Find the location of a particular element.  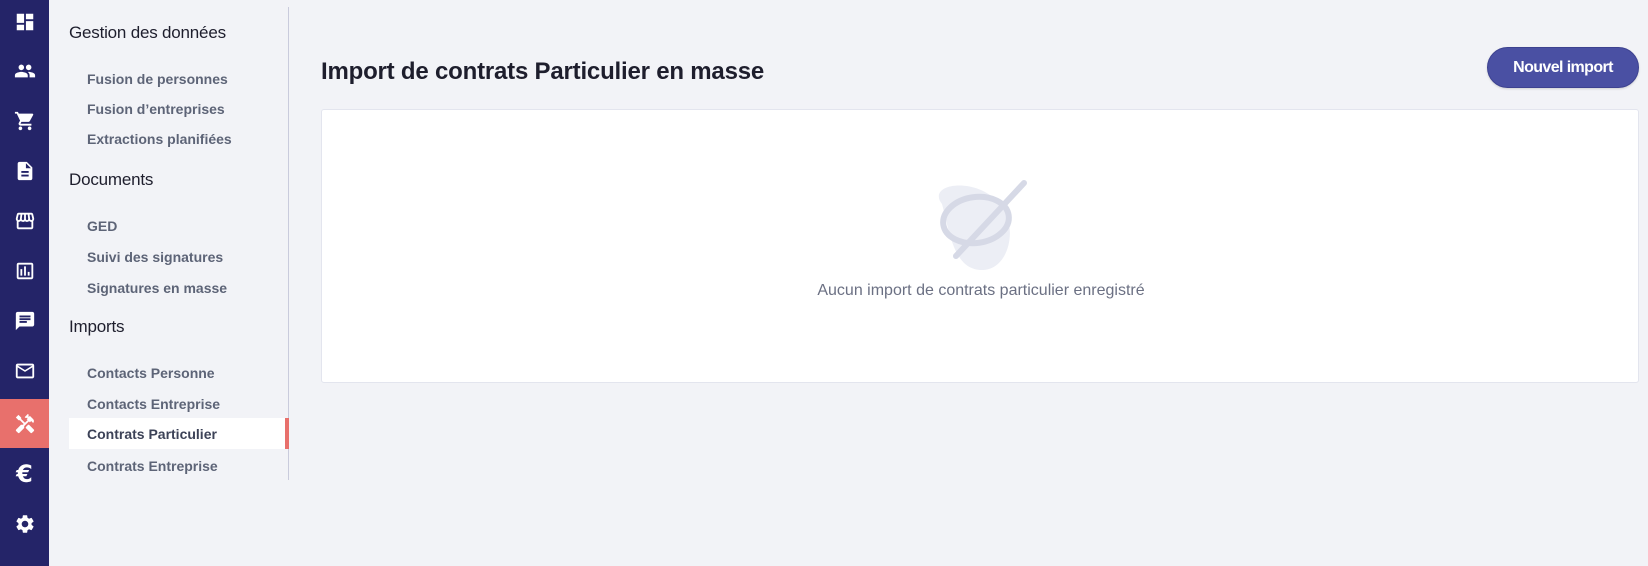

rail-messages is located at coordinates (24, 320).